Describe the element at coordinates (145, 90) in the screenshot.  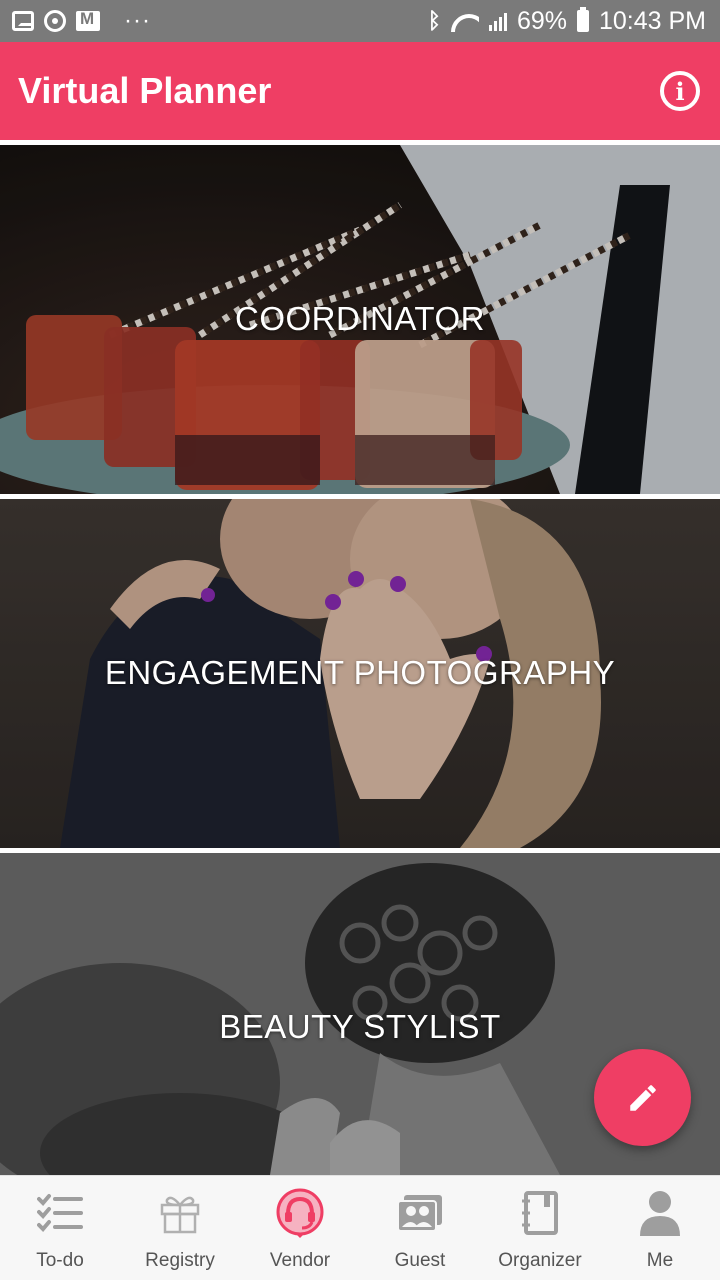
I see `app-title: Virtual Planner` at that location.